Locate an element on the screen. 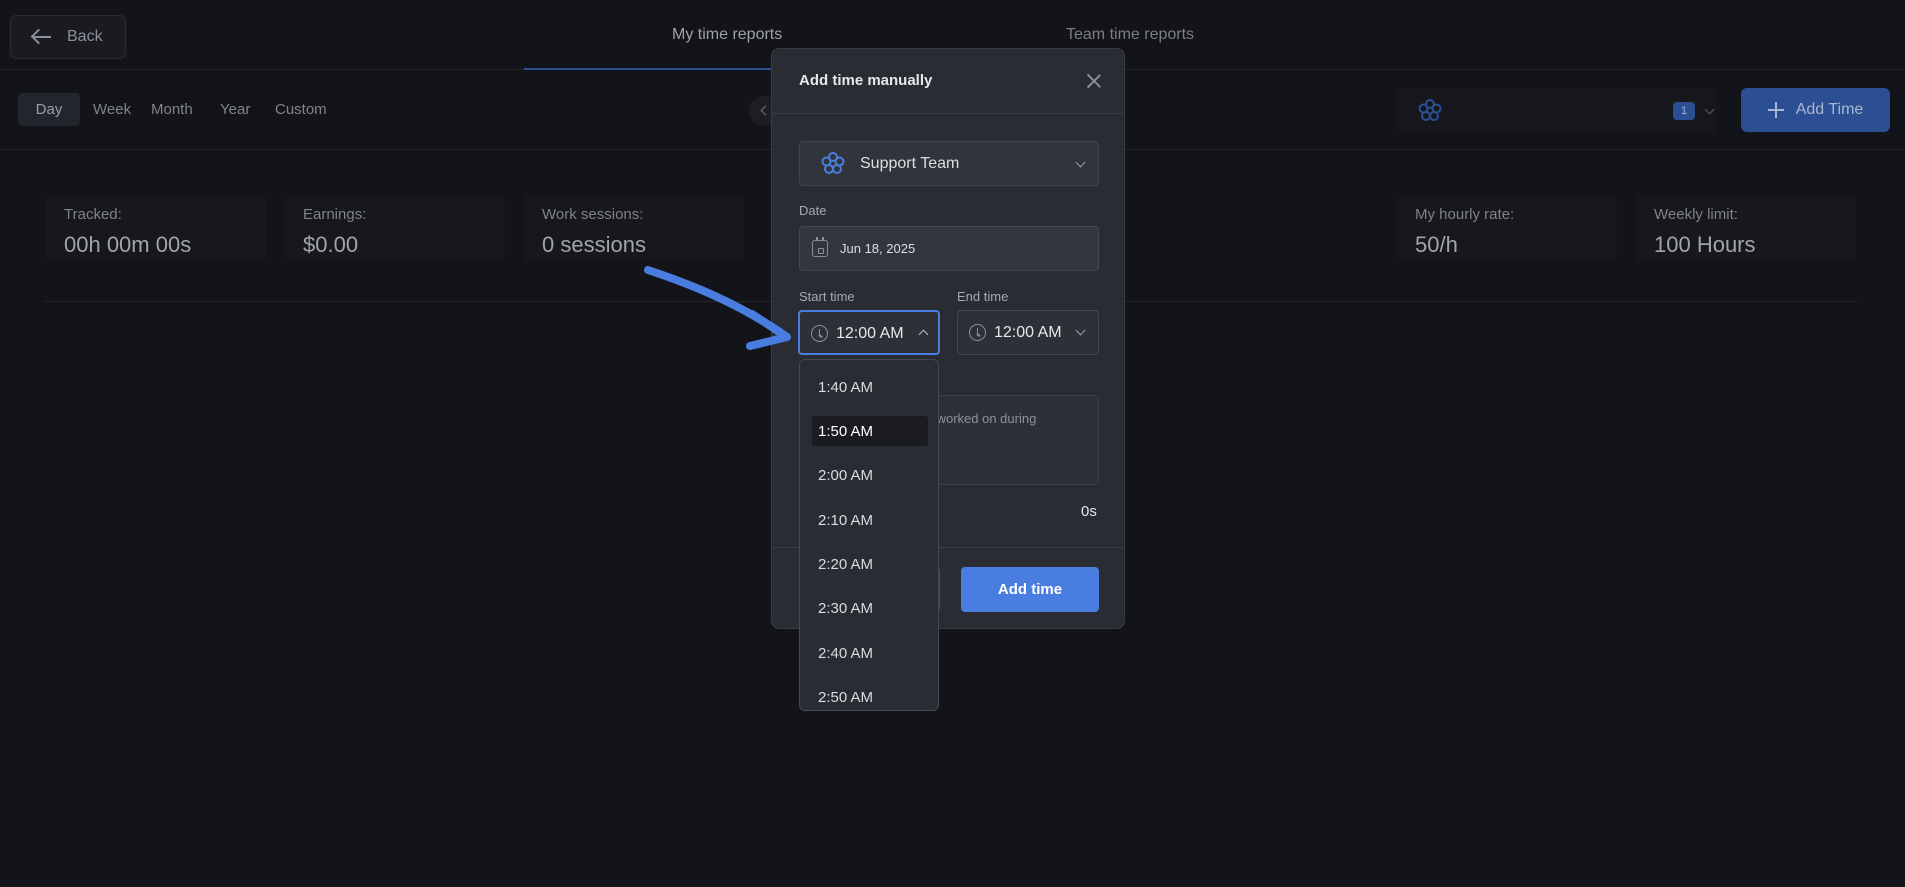 The width and height of the screenshot is (1905, 887). modal-title: Add time manually is located at coordinates (866, 80).